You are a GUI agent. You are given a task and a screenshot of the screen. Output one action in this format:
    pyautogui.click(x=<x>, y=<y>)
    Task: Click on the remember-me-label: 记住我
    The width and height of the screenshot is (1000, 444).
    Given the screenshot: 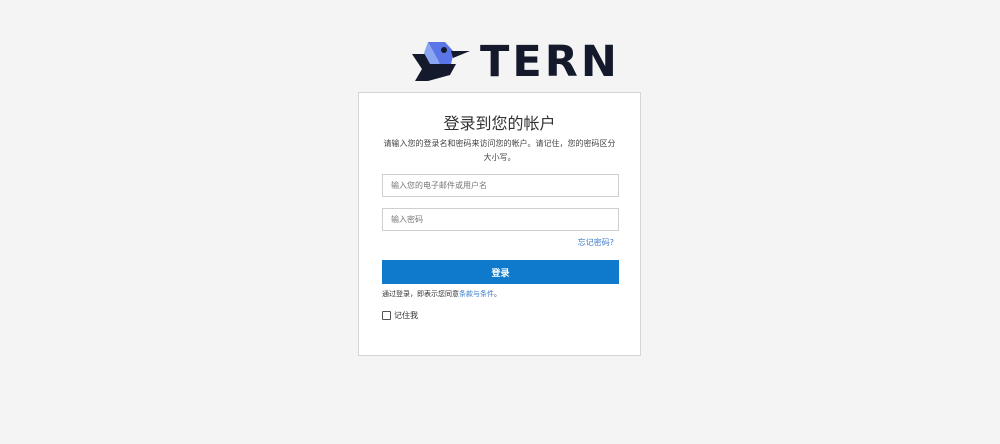 What is the action you would take?
    pyautogui.click(x=406, y=315)
    